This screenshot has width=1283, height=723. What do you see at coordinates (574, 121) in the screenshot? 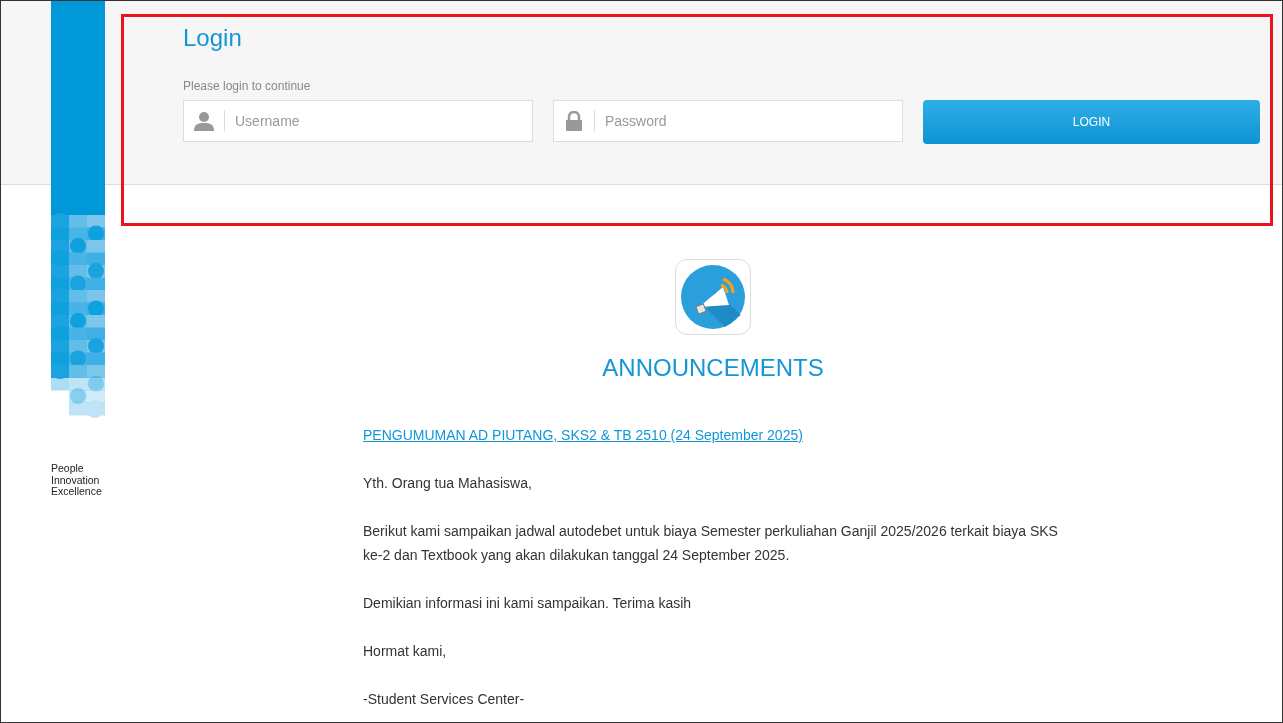
I see `lock-icon` at bounding box center [574, 121].